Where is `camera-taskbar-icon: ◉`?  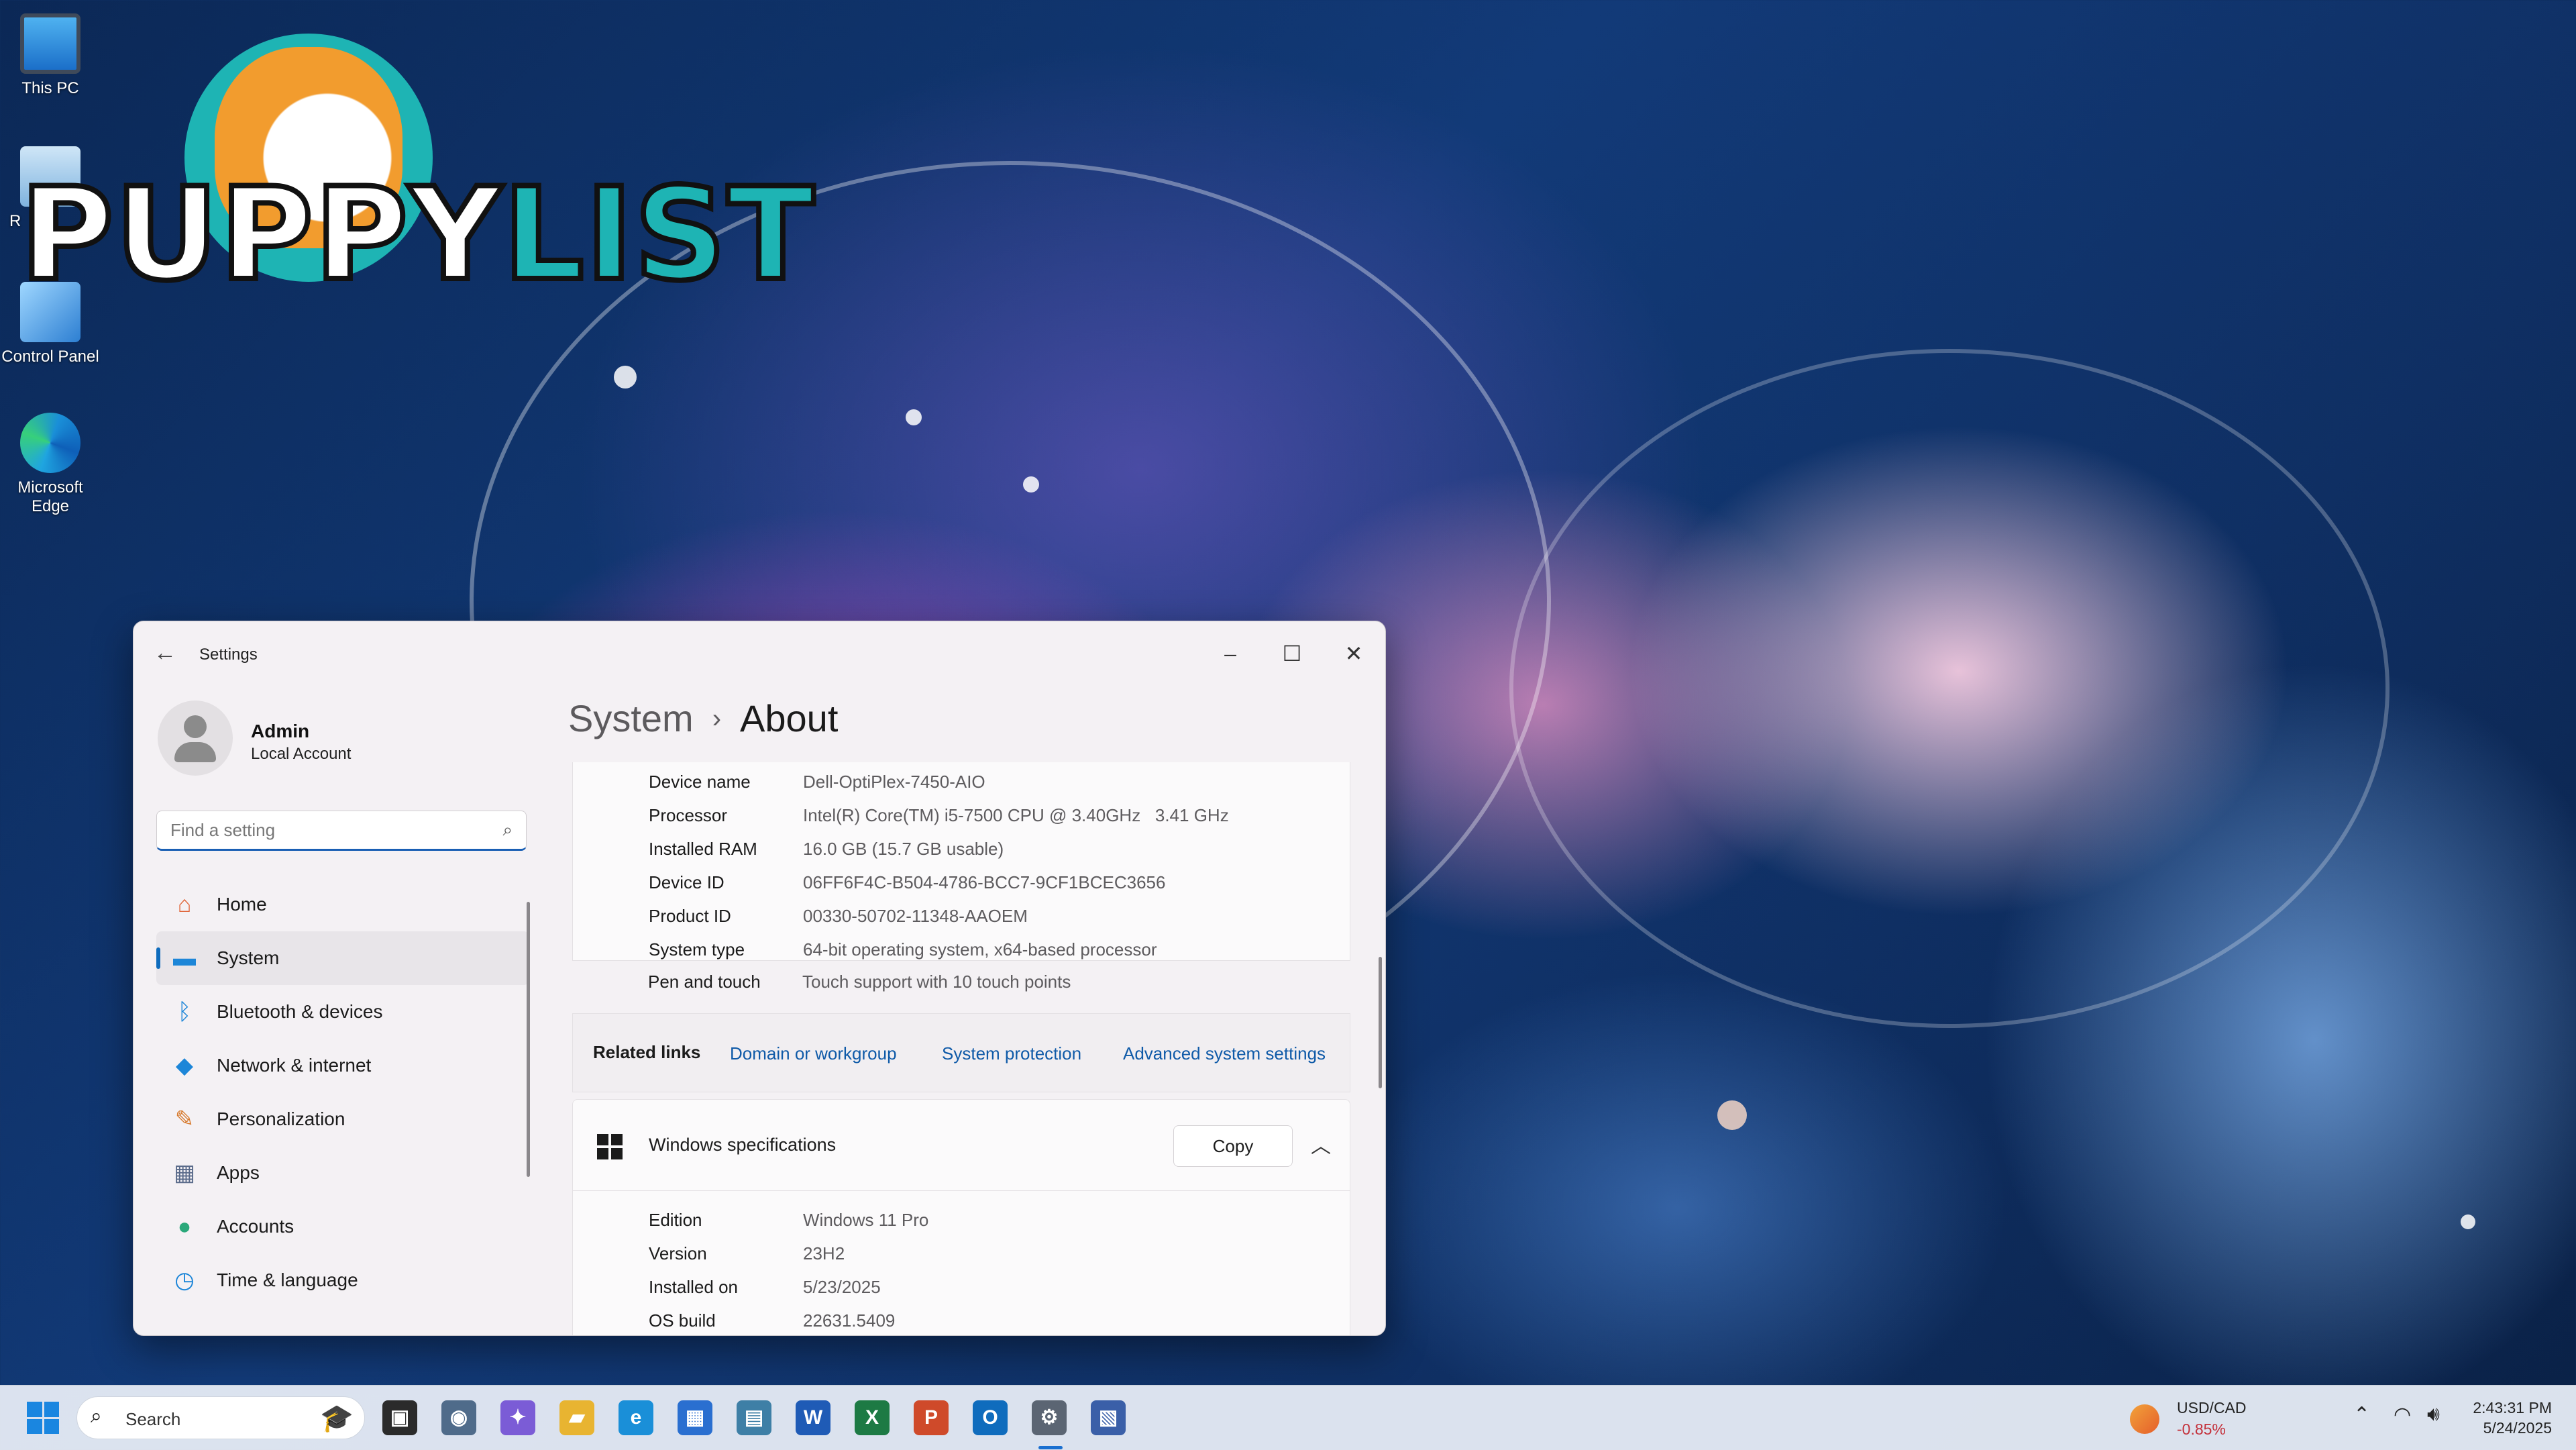 camera-taskbar-icon: ◉ is located at coordinates (458, 1417).